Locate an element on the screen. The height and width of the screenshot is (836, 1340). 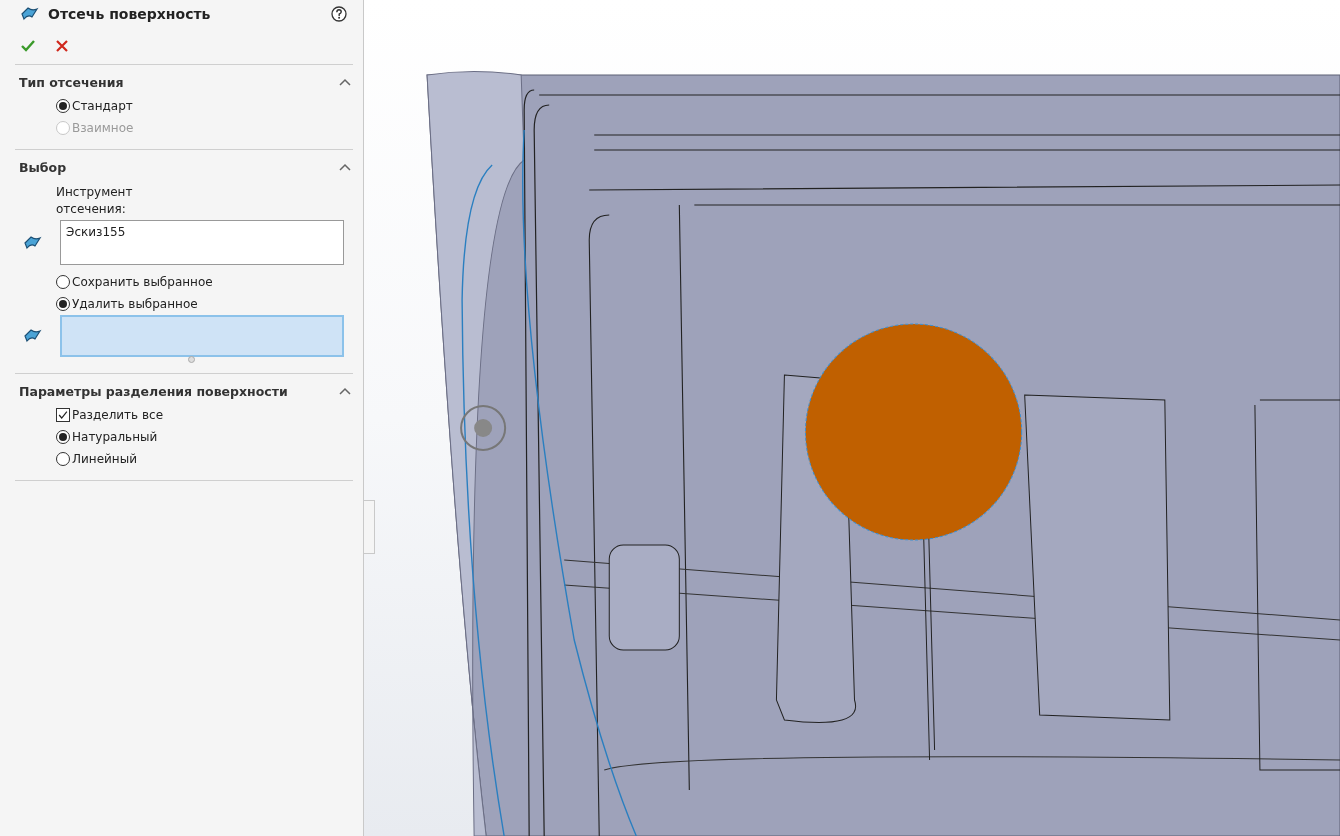
close-icon is located at coordinates (62, 46).